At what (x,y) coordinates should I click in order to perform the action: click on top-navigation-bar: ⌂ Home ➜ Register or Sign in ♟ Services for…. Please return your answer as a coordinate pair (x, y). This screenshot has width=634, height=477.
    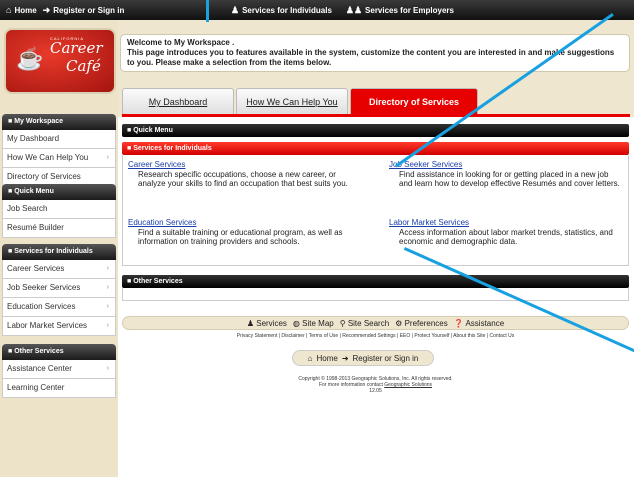
    Looking at the image, I should click on (317, 10).